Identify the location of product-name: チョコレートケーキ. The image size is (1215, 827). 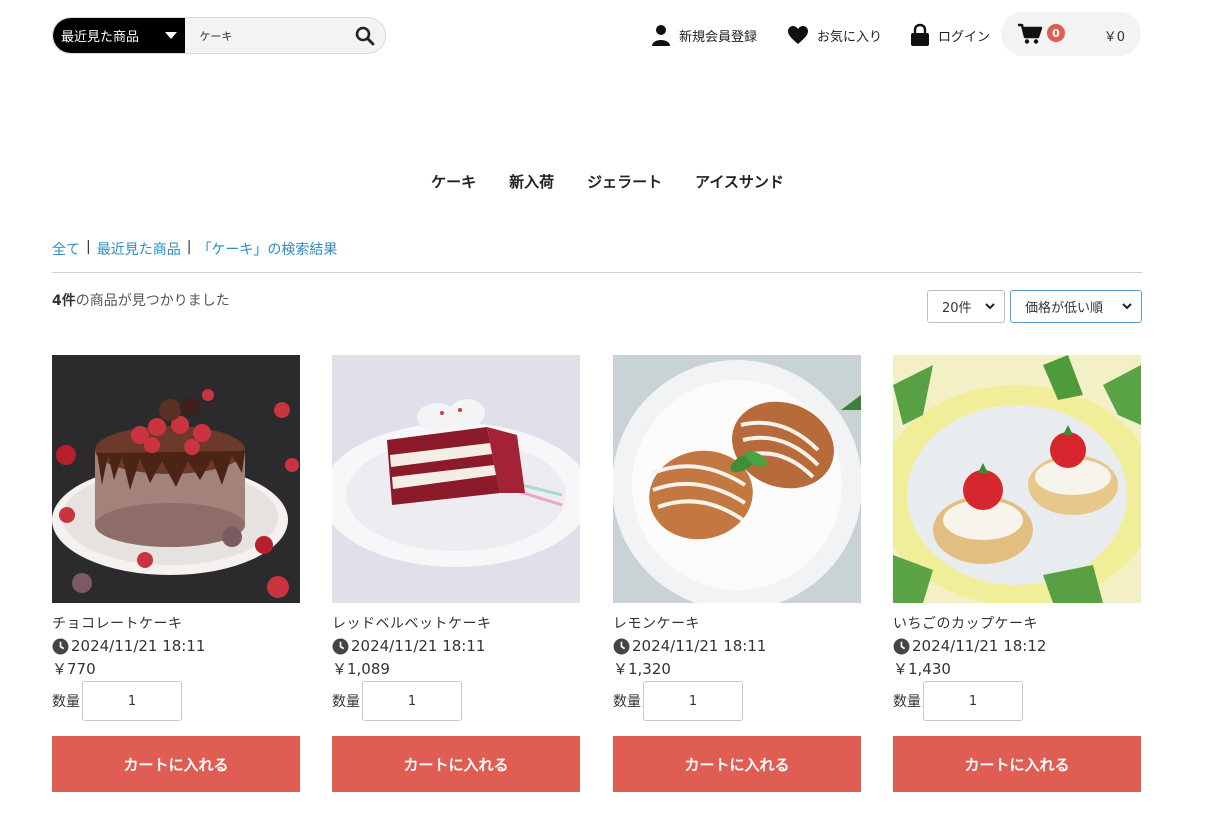
(176, 623).